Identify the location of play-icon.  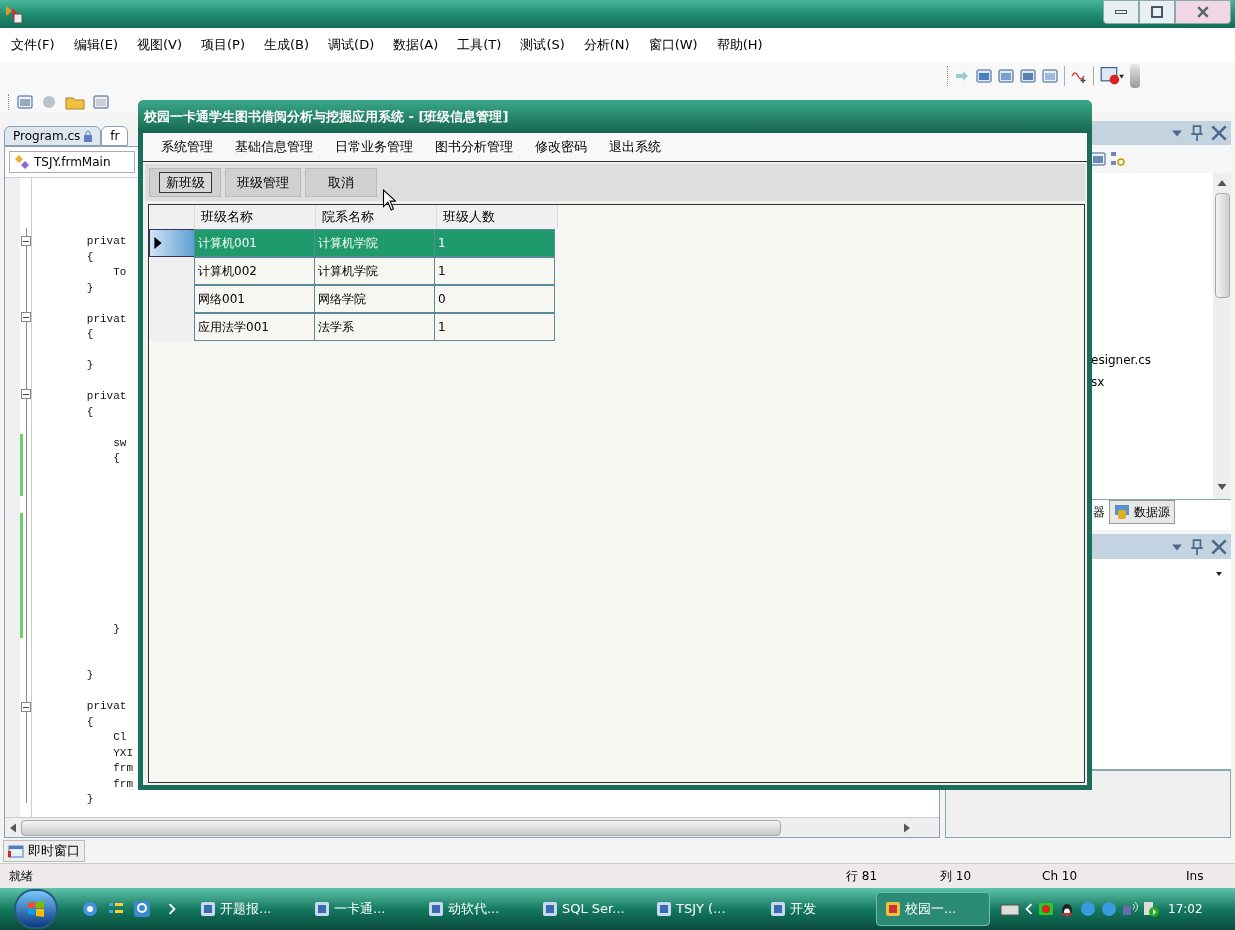
(1151, 909).